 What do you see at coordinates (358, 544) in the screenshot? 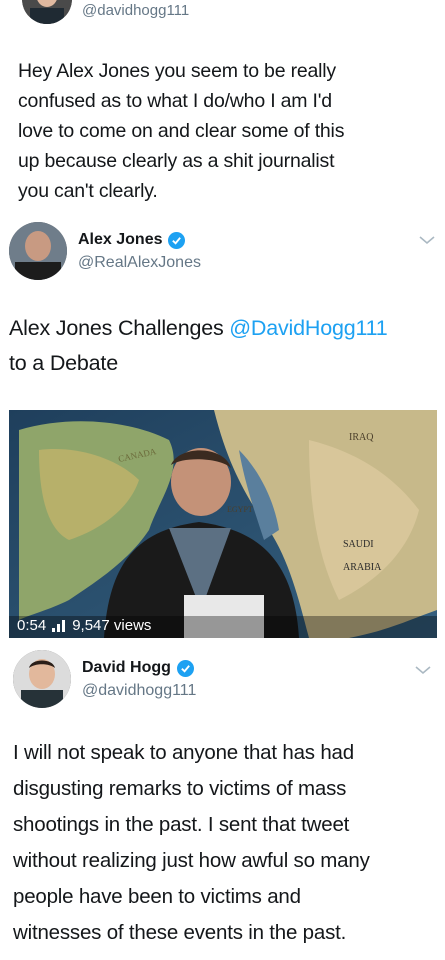
I see `map-label-saudi: SAUDI` at bounding box center [358, 544].